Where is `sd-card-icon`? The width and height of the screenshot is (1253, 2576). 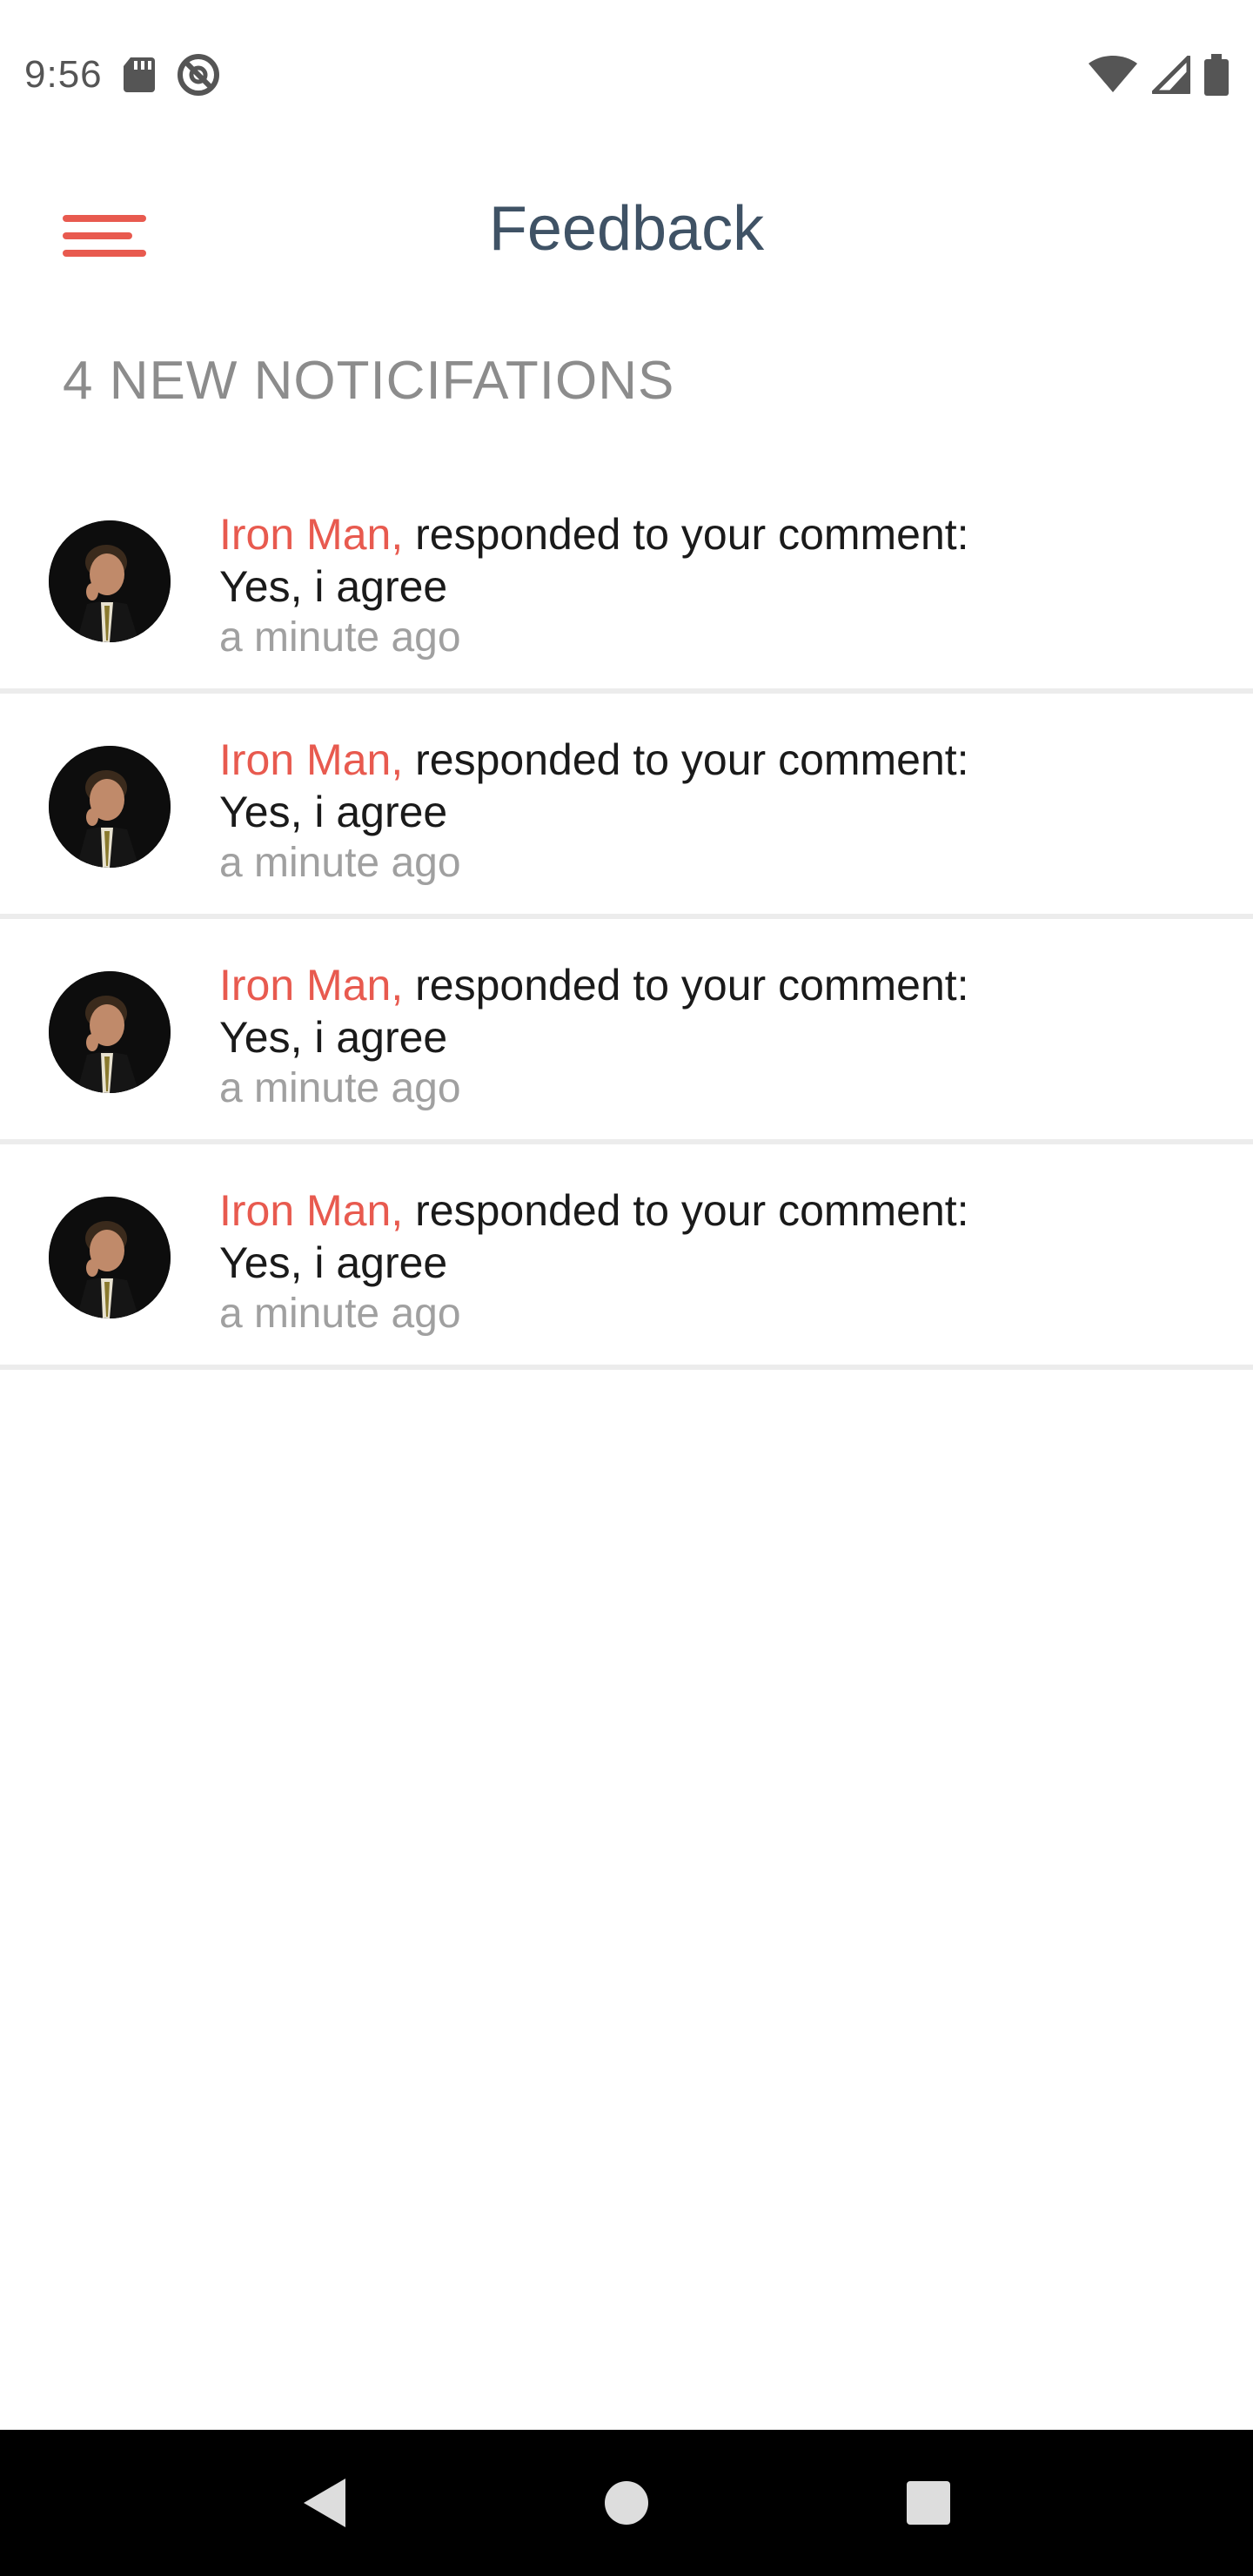 sd-card-icon is located at coordinates (139, 75).